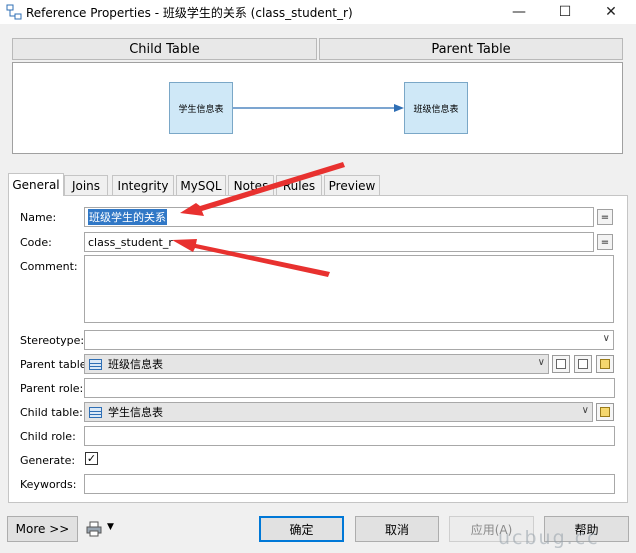 The image size is (636, 553). I want to click on name-label: Name:, so click(38, 217).